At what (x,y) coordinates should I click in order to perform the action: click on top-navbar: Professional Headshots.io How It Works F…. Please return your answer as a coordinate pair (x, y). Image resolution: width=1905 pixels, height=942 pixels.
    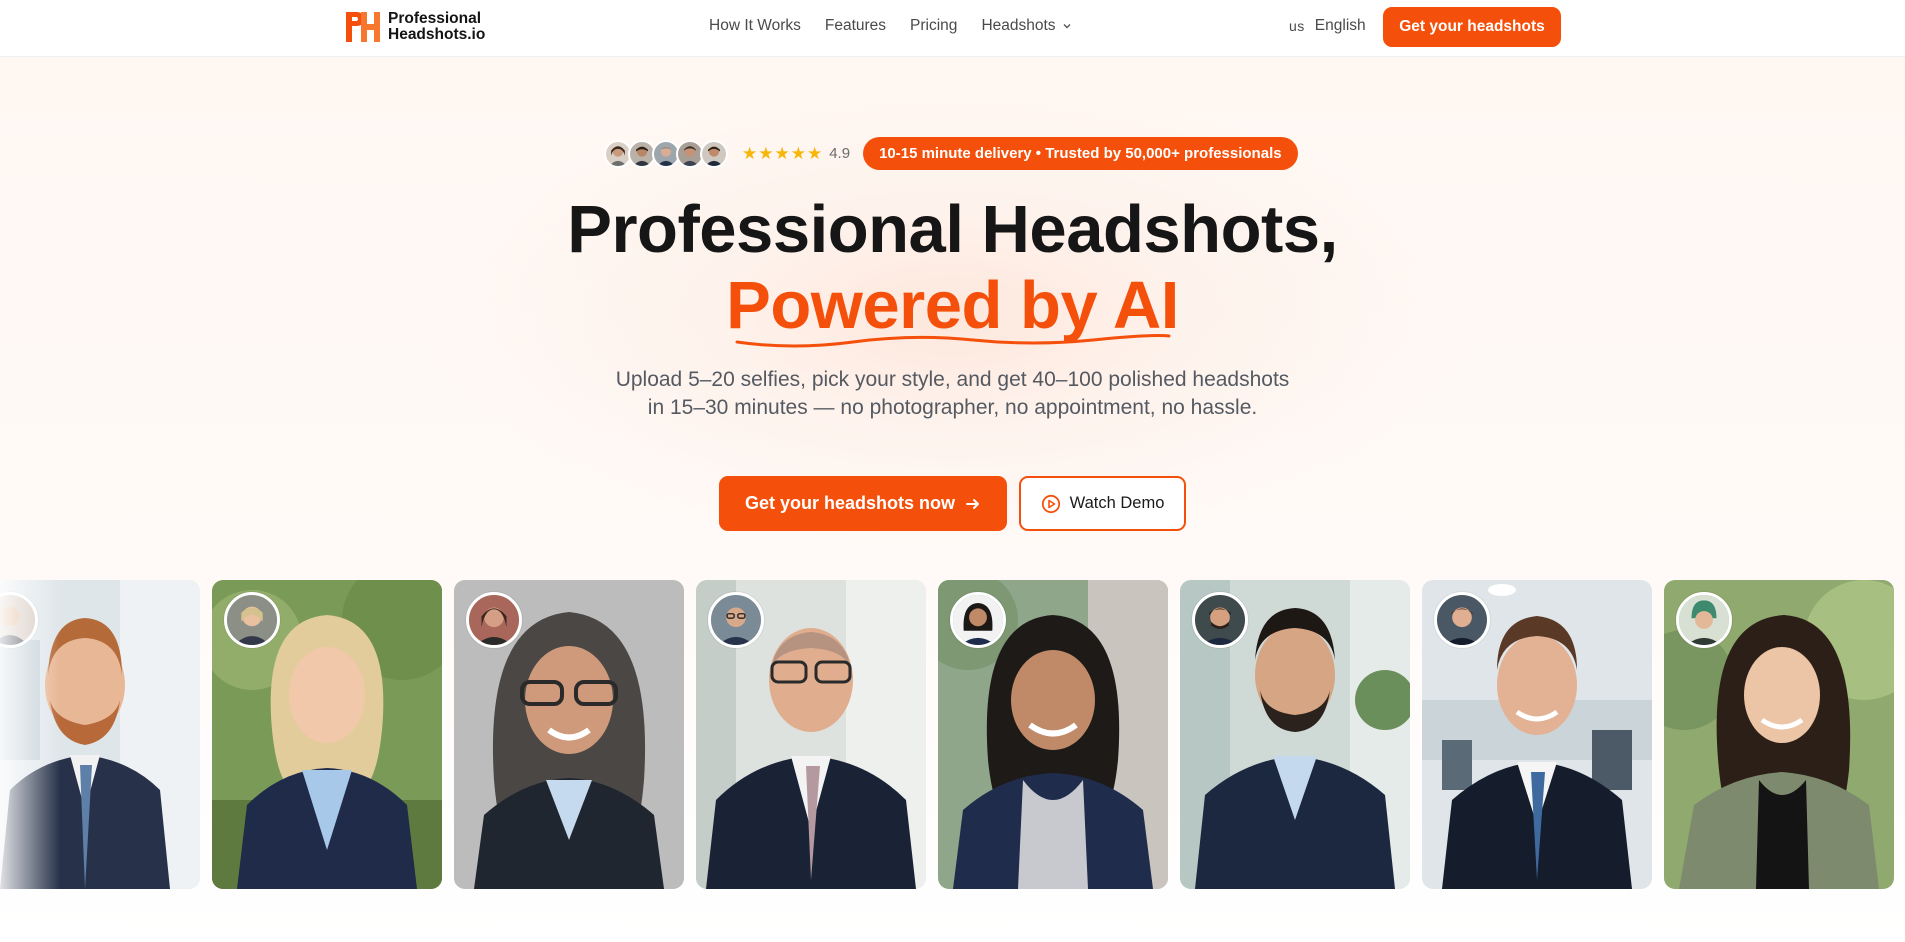
    Looking at the image, I should click on (952, 28).